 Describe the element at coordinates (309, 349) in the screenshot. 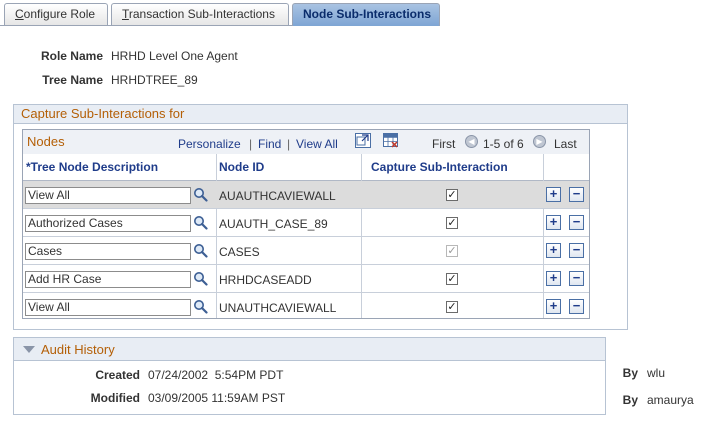

I see `audit-history-header: Audit History` at that location.